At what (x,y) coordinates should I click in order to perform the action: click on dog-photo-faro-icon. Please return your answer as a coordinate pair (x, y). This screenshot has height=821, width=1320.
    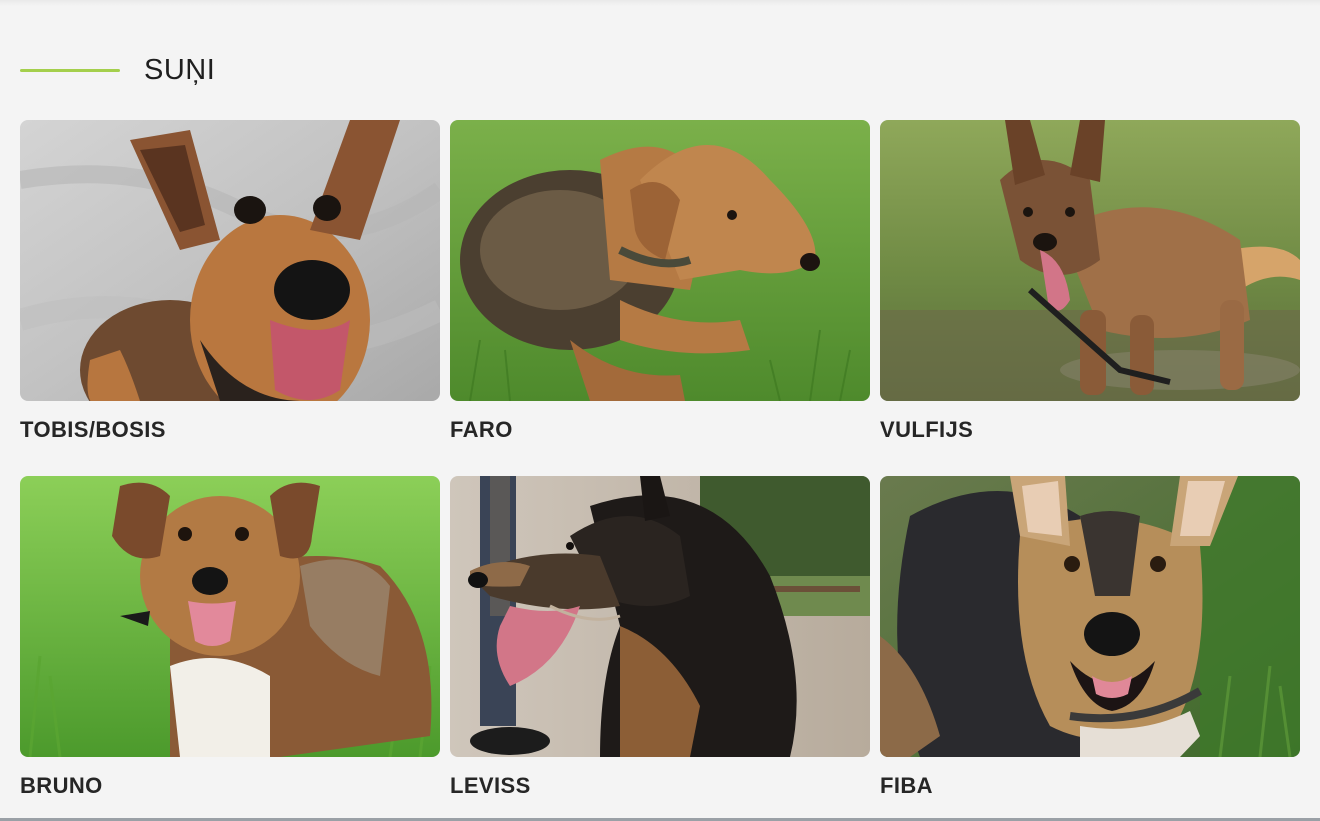
    Looking at the image, I should click on (660, 260).